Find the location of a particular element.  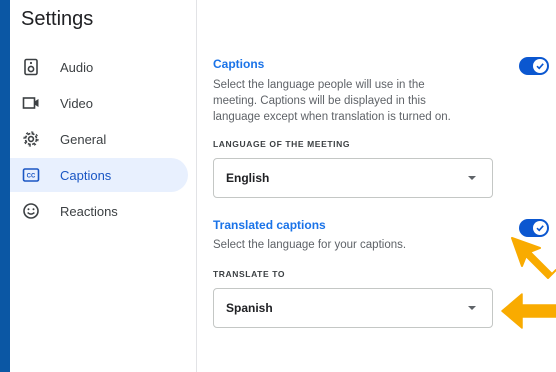

translate-to-value: Spanish is located at coordinates (249, 308).